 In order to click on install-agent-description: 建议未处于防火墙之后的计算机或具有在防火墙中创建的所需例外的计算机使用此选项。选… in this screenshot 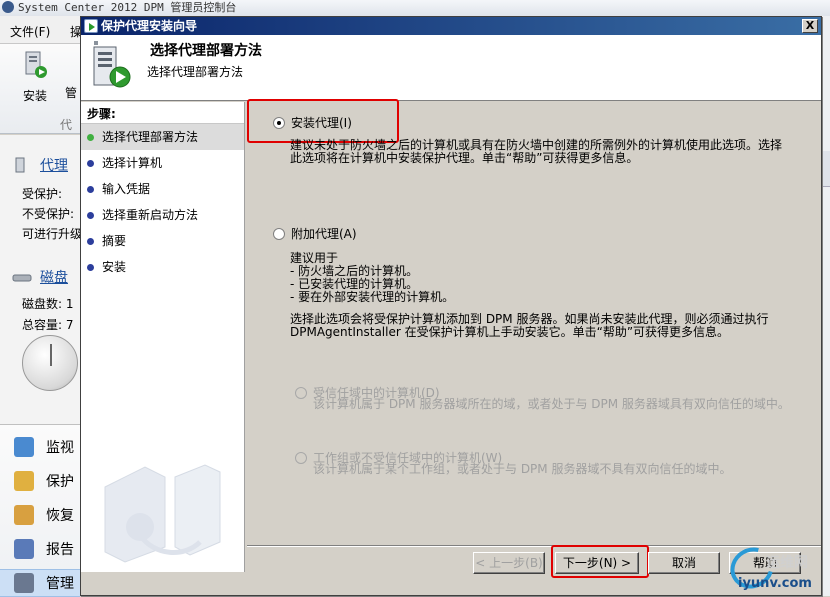, I will do `click(536, 151)`.